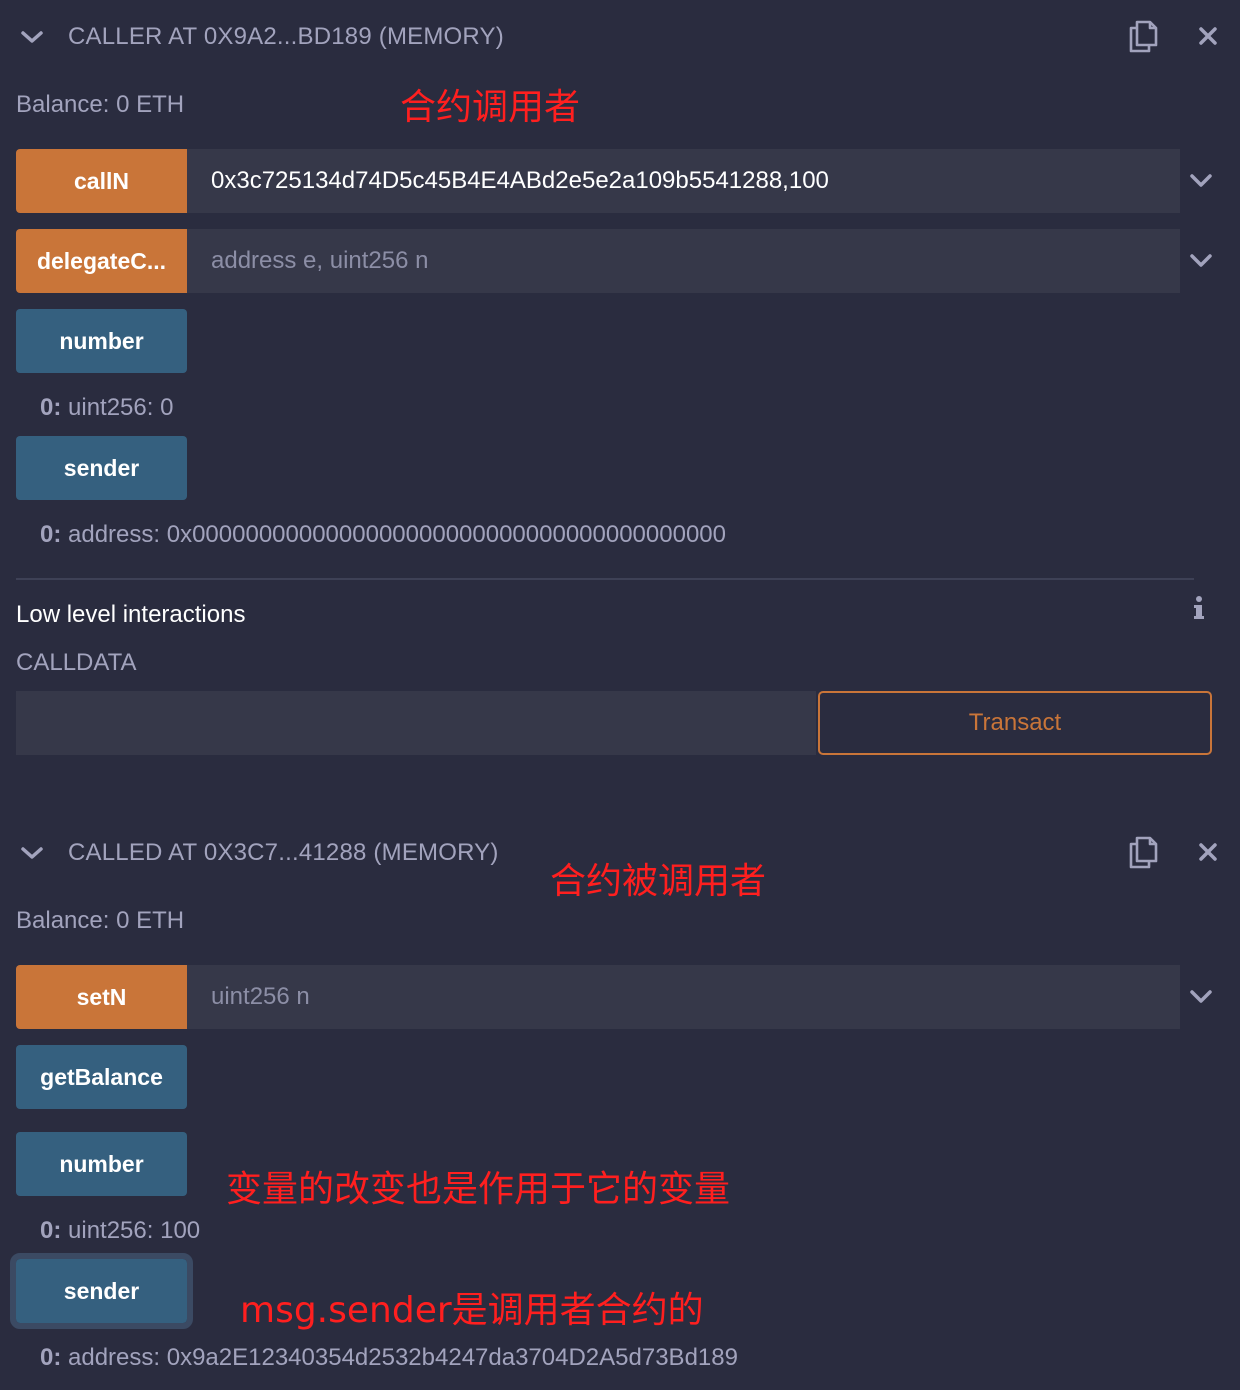 Image resolution: width=1240 pixels, height=1390 pixels. Describe the element at coordinates (490, 107) in the screenshot. I see `caller-annotation: 合约调用者` at that location.